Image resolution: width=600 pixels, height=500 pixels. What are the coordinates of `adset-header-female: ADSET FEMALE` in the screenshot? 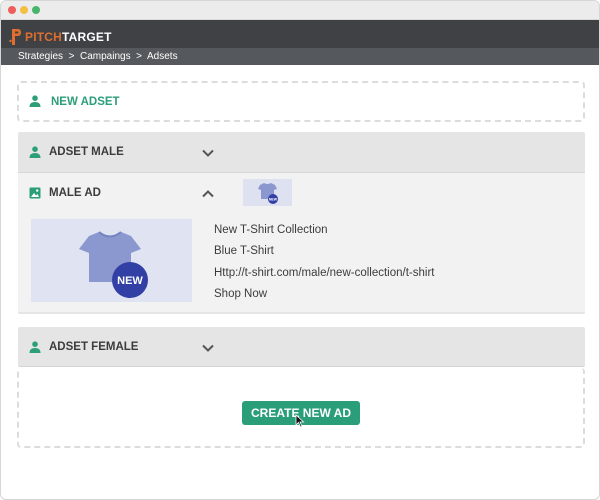 It's located at (301, 347).